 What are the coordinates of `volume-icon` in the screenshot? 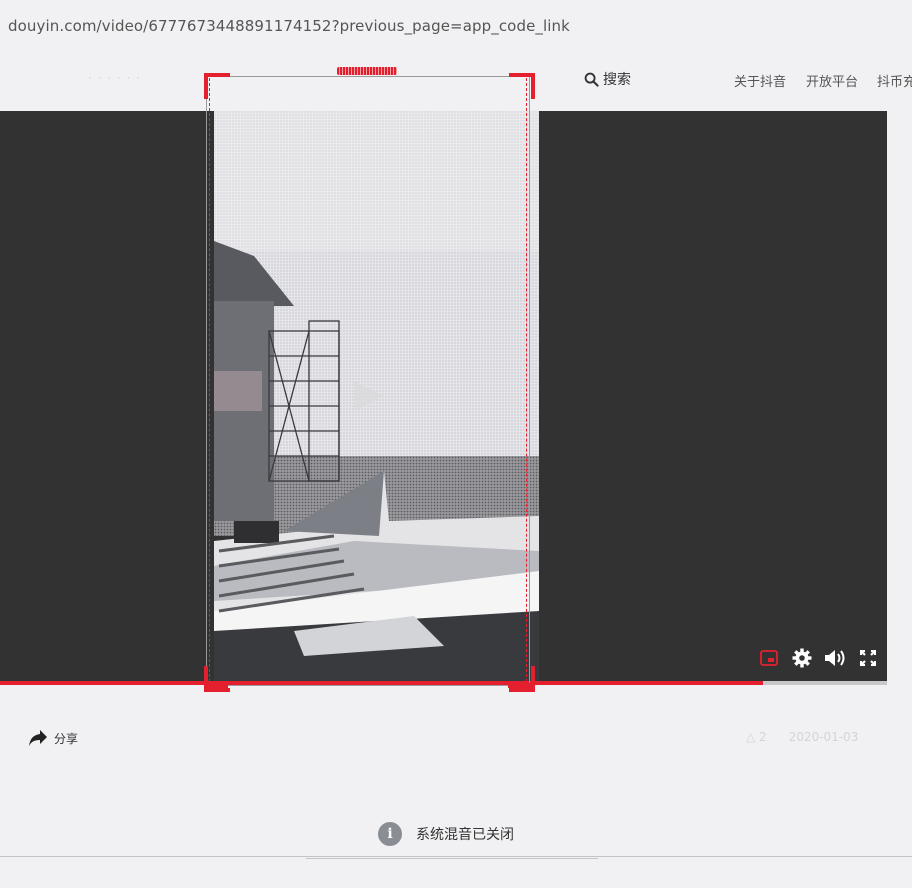 It's located at (835, 658).